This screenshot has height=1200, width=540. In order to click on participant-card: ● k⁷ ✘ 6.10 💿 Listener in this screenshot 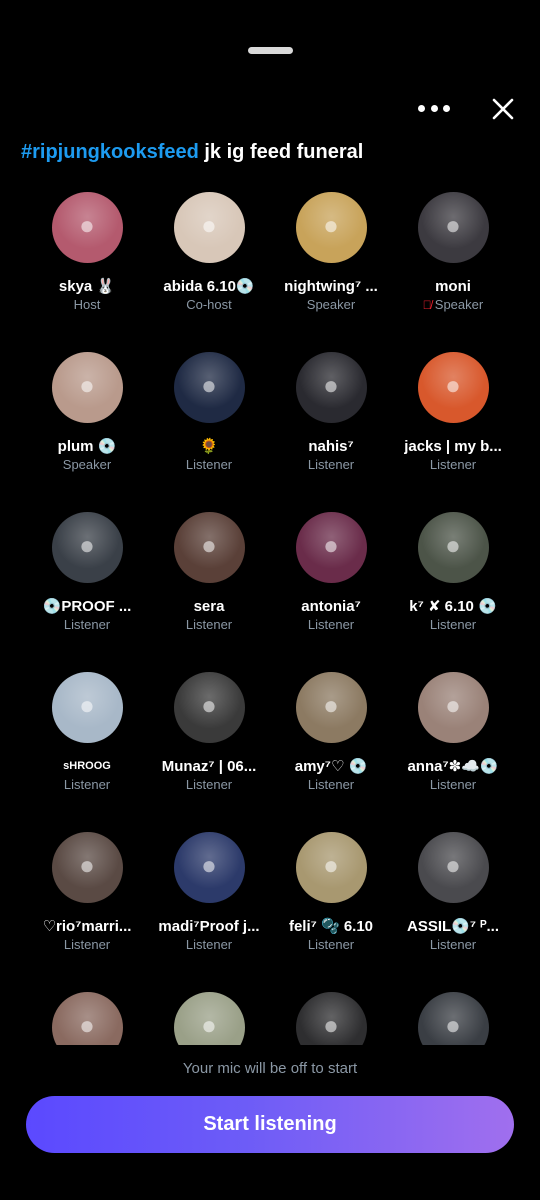, I will do `click(453, 584)`.